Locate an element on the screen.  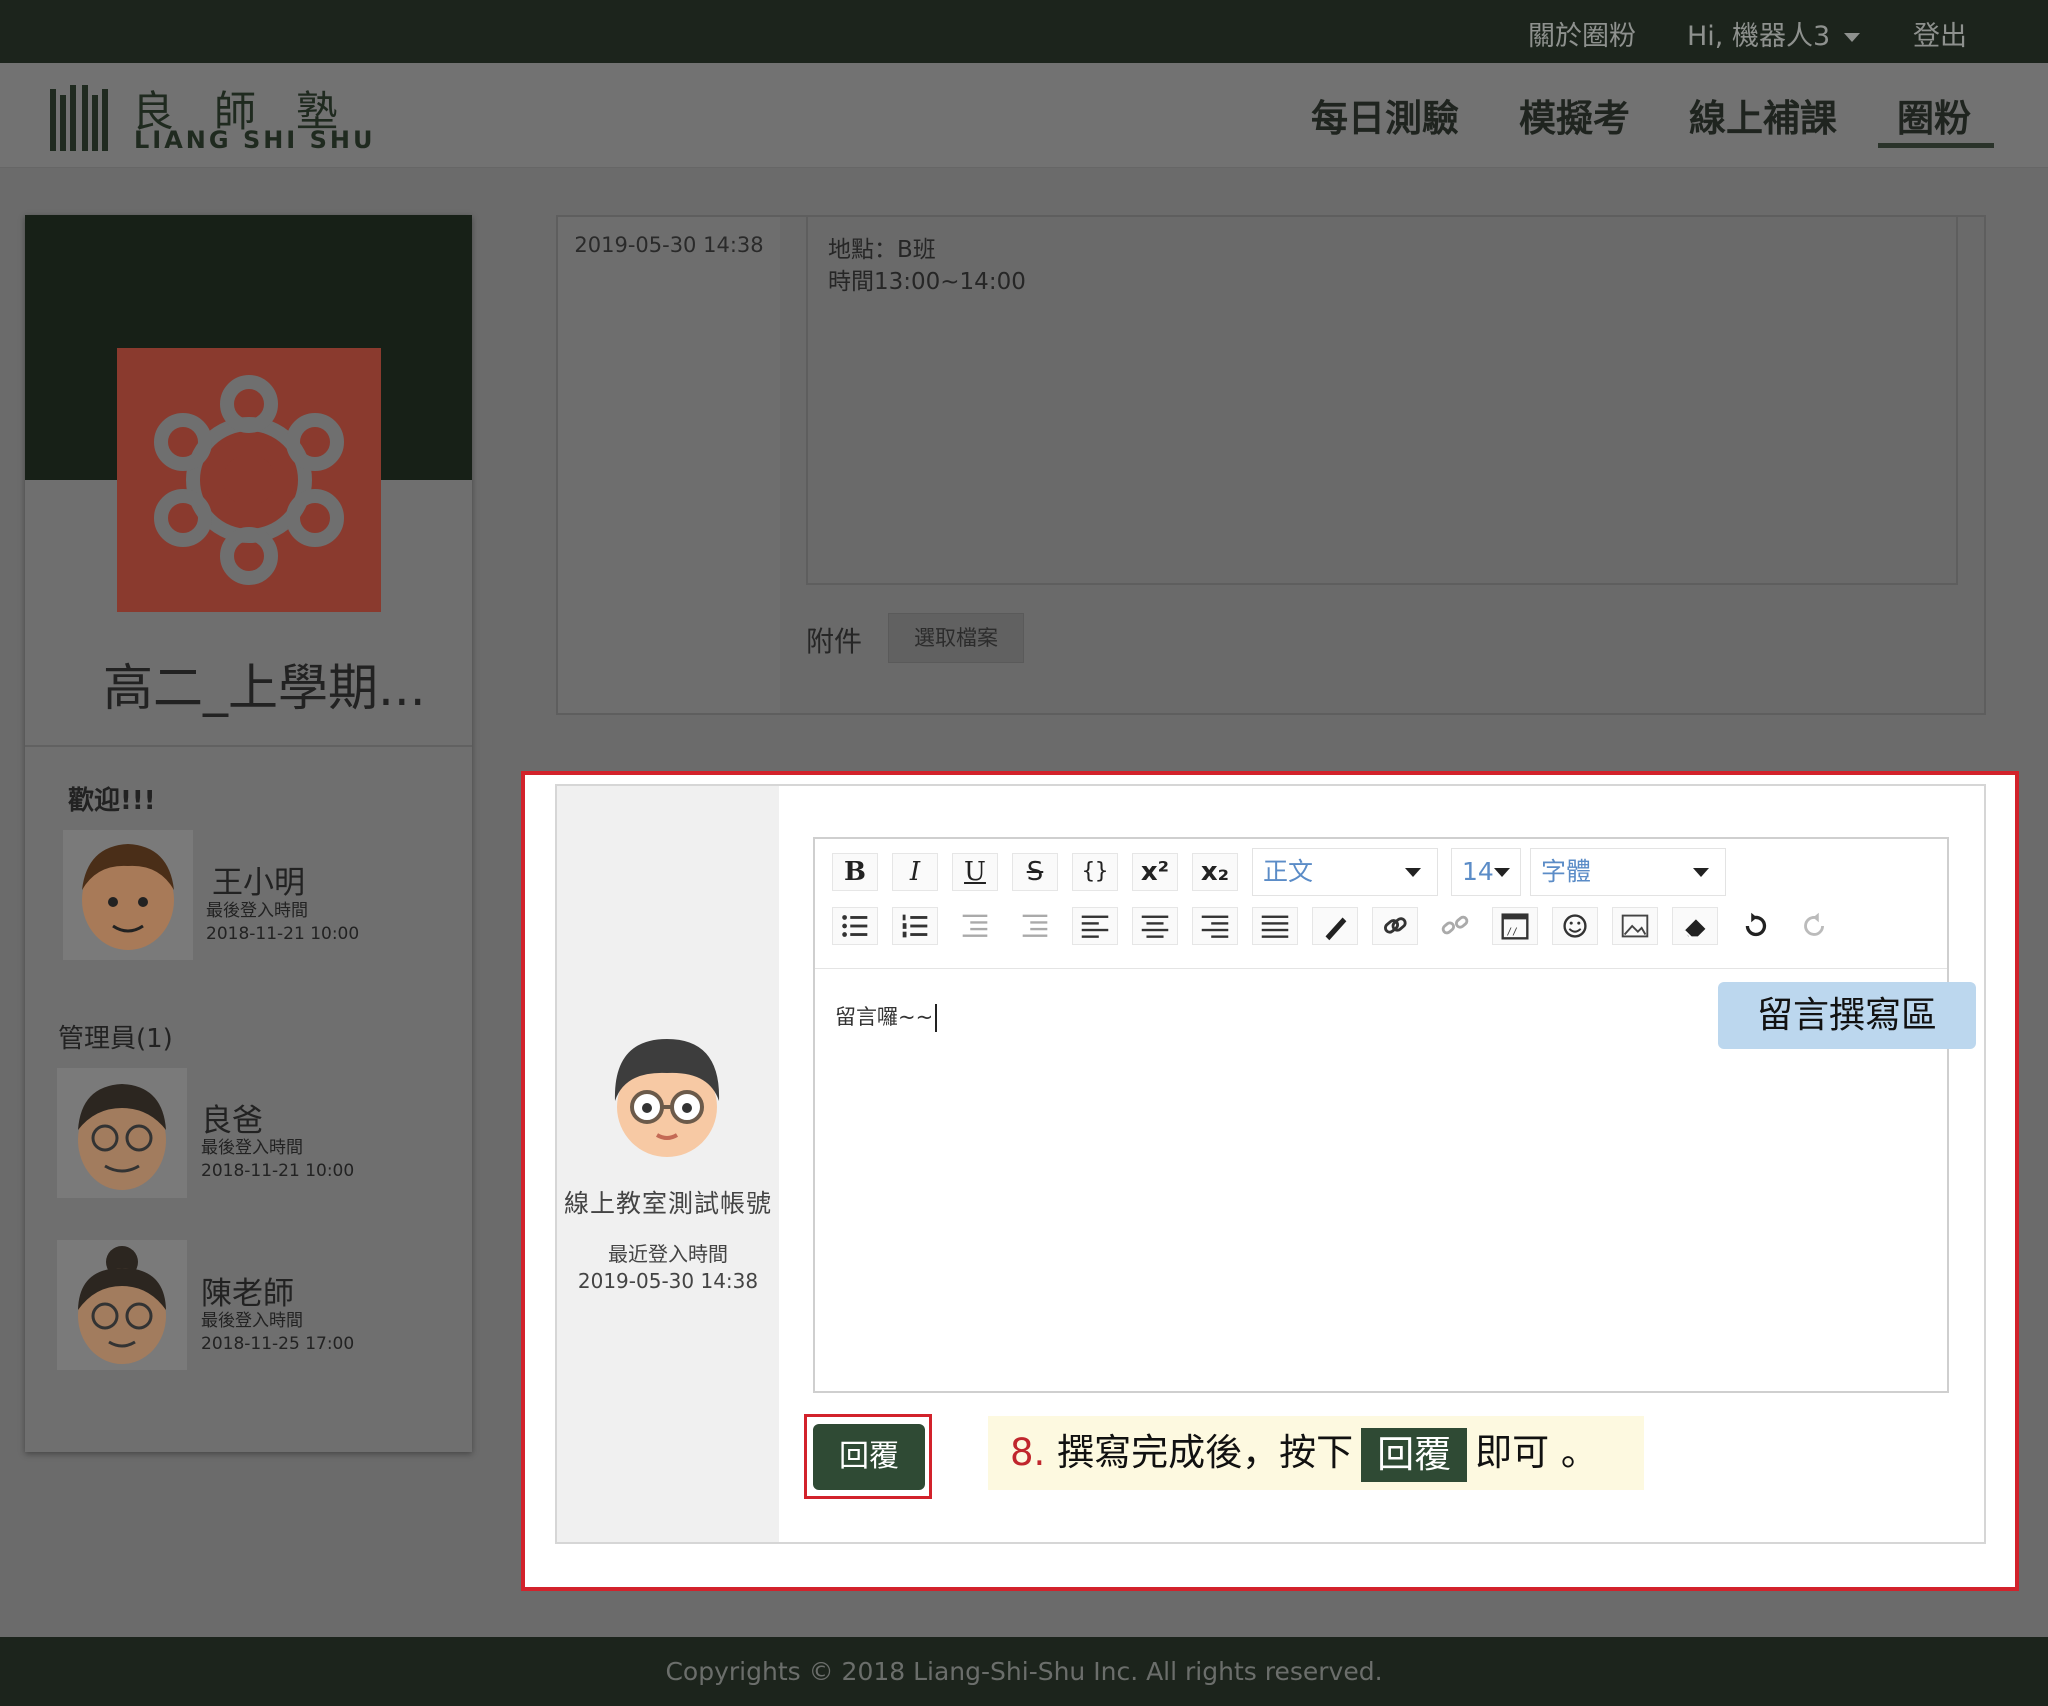
step-text-before: 撰寫完成後，按下 is located at coordinates (1205, 1452).